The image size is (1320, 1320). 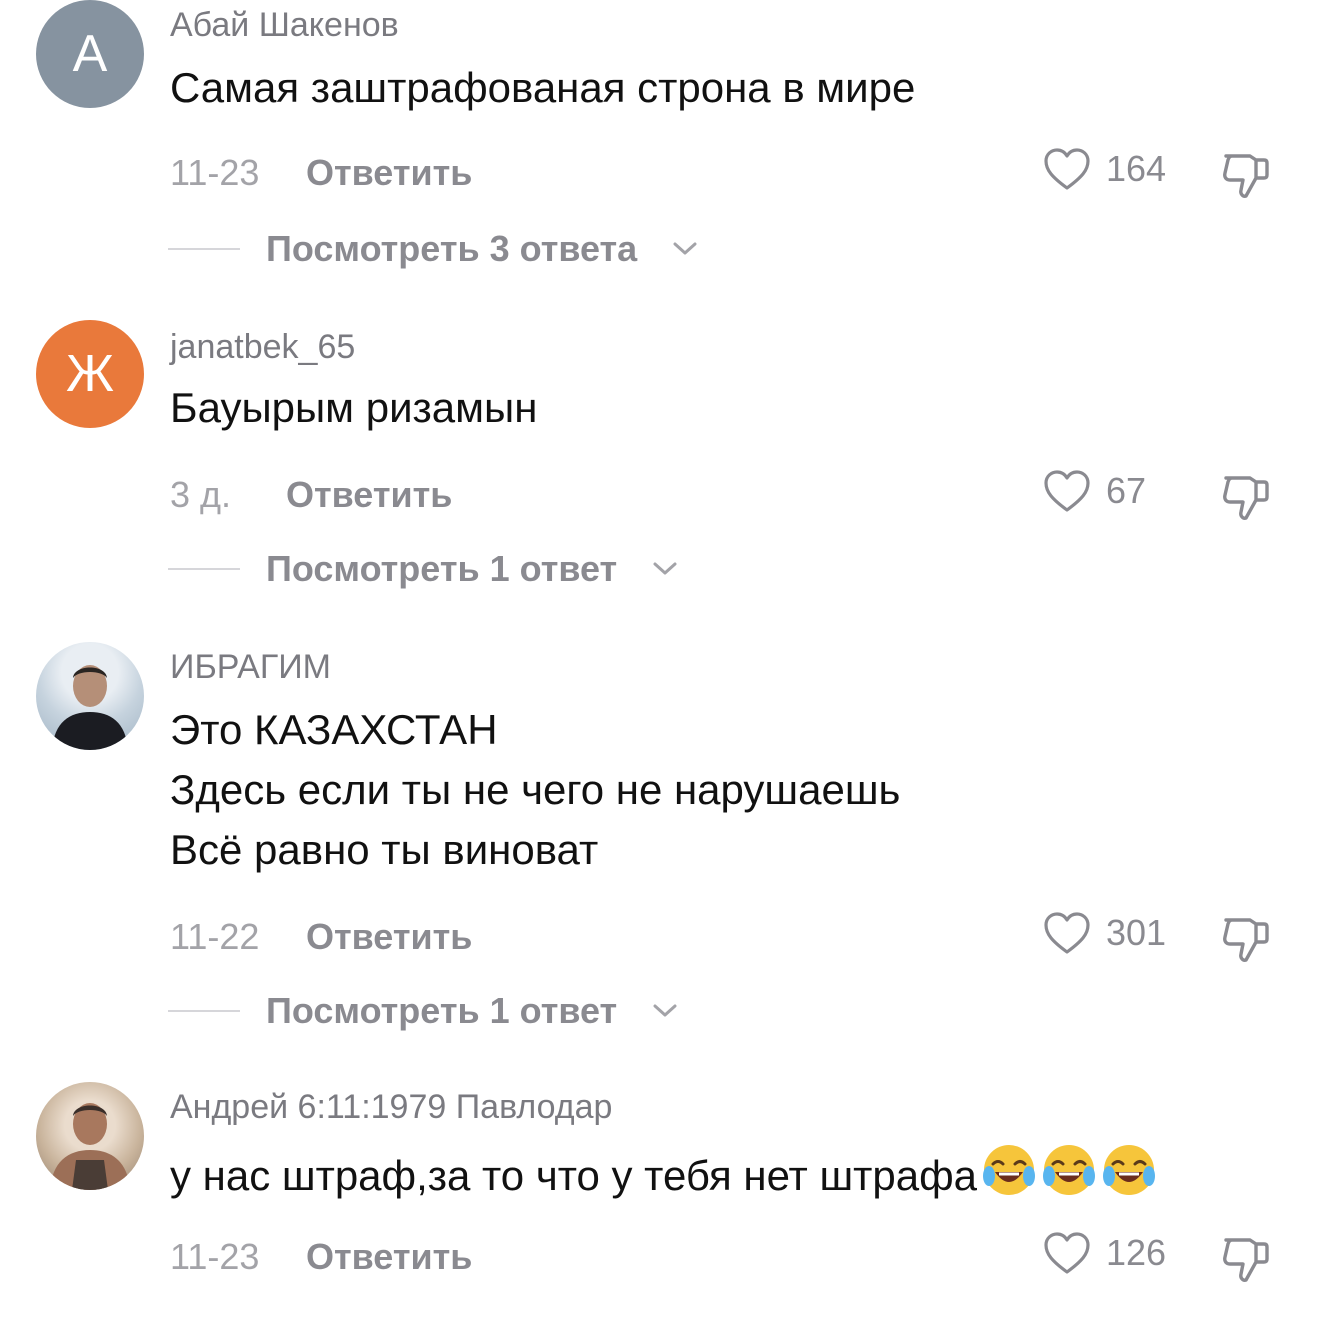 I want to click on view-replies-button: Посмотреть 3 ответа, so click(x=433, y=249).